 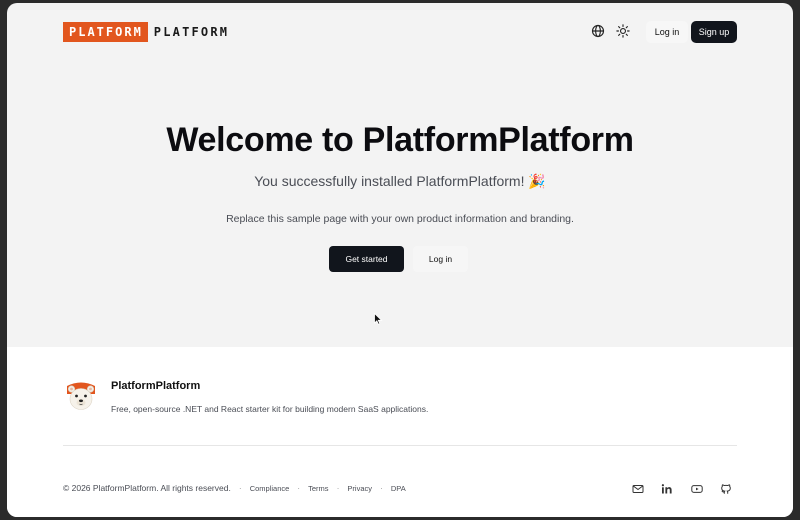 I want to click on get-started-button: Get started, so click(x=366, y=259).